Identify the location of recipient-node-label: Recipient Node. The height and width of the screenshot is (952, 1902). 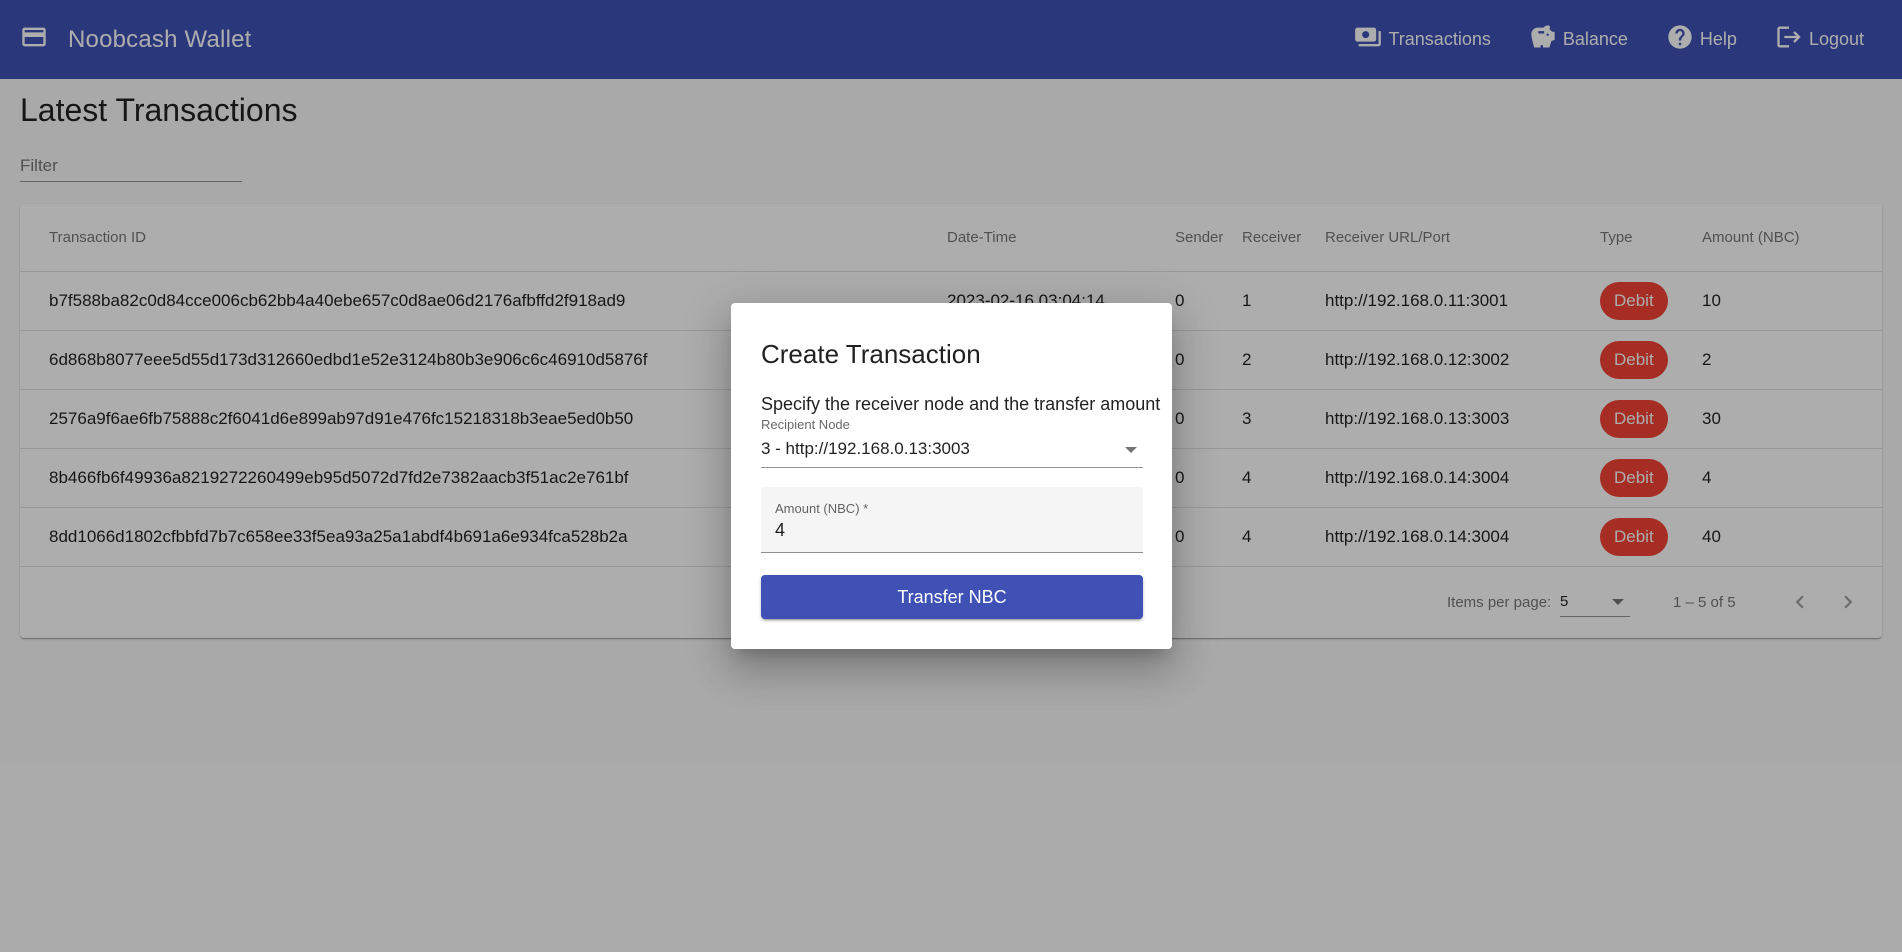
(805, 424).